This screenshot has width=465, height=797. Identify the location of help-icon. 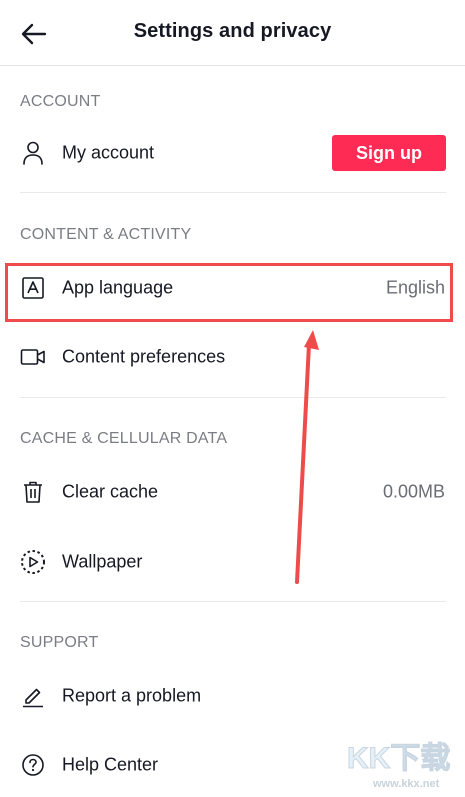
(33, 765).